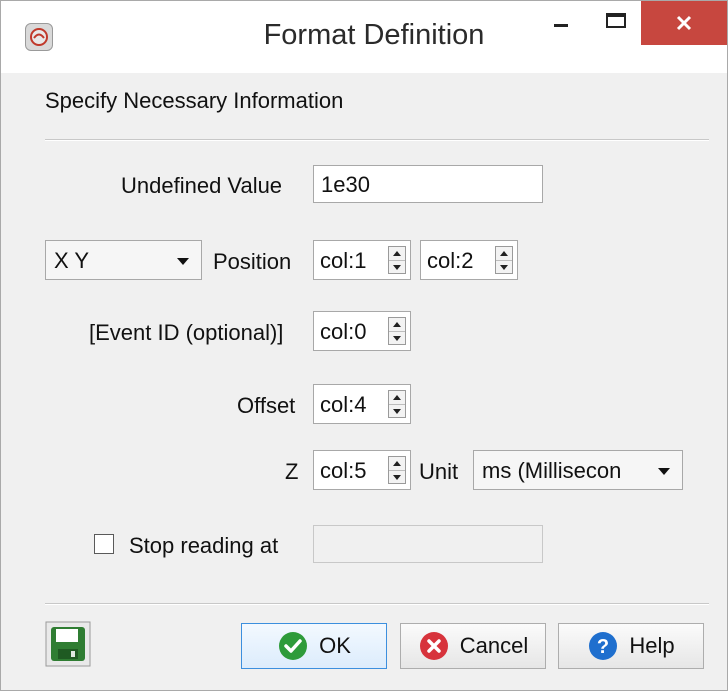 This screenshot has width=728, height=691. What do you see at coordinates (450, 260) in the screenshot?
I see `position-y-value: col:2` at bounding box center [450, 260].